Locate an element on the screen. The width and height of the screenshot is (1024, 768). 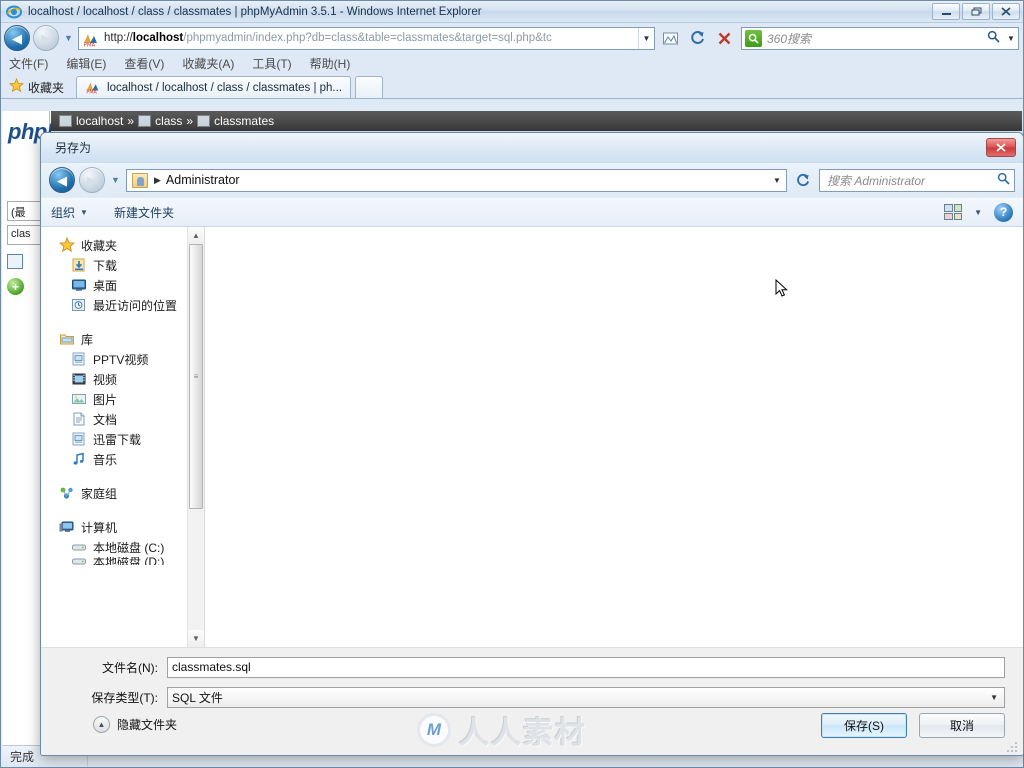
scroll-down-arrow-icon: ▼ is located at coordinates (196, 638).